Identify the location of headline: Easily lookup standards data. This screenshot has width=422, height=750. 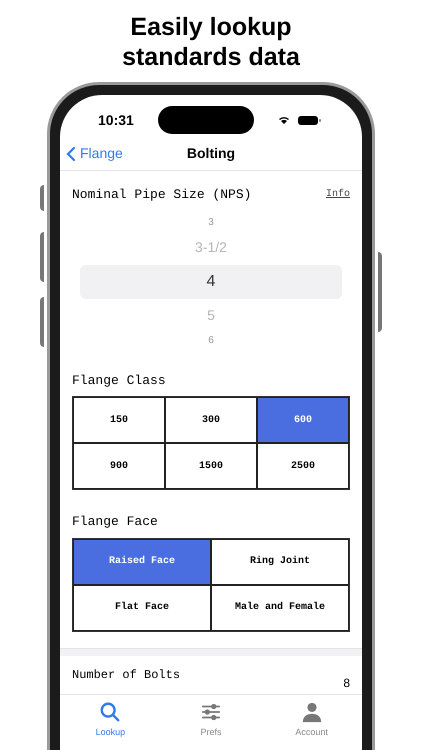
(211, 42).